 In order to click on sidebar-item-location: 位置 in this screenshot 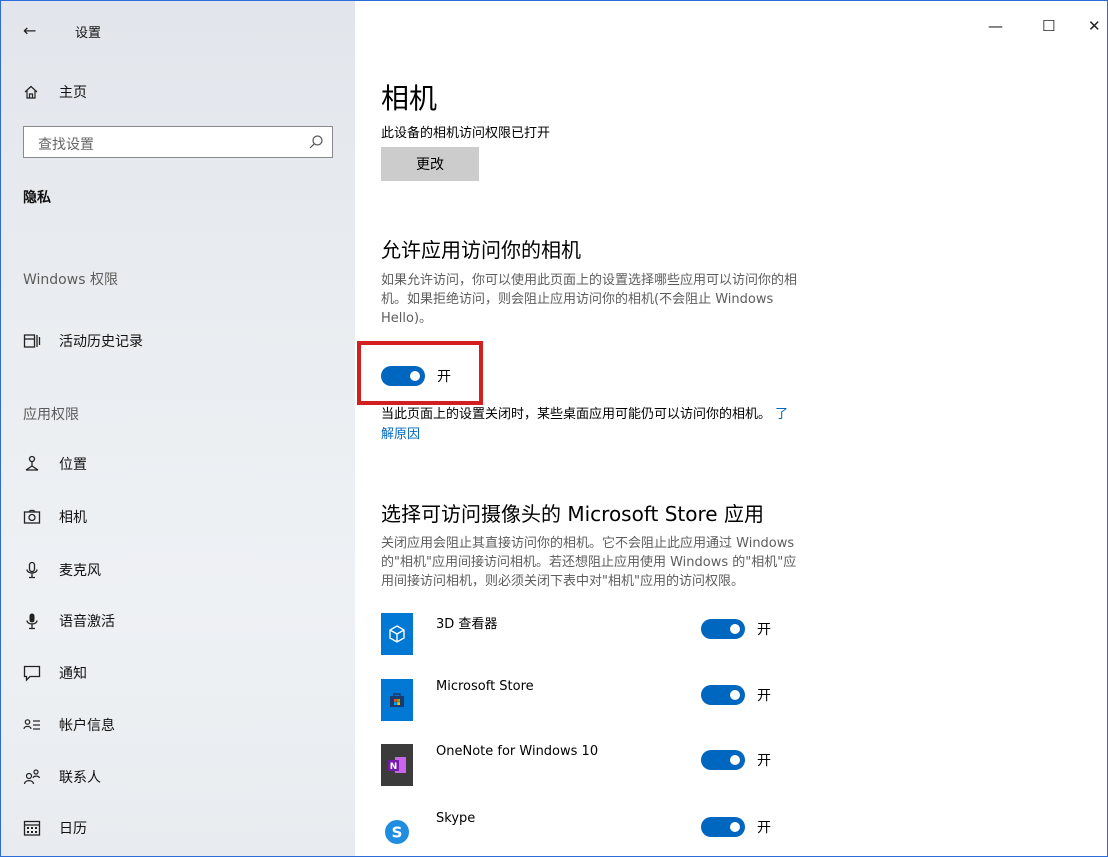, I will do `click(55, 464)`.